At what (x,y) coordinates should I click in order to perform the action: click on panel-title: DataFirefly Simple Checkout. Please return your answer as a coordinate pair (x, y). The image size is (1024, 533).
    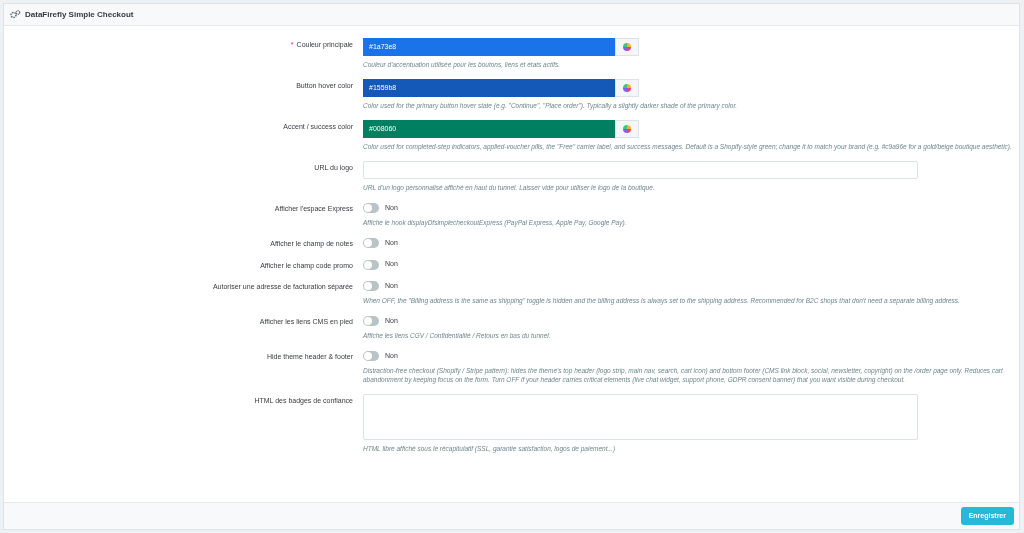
    Looking at the image, I should click on (79, 14).